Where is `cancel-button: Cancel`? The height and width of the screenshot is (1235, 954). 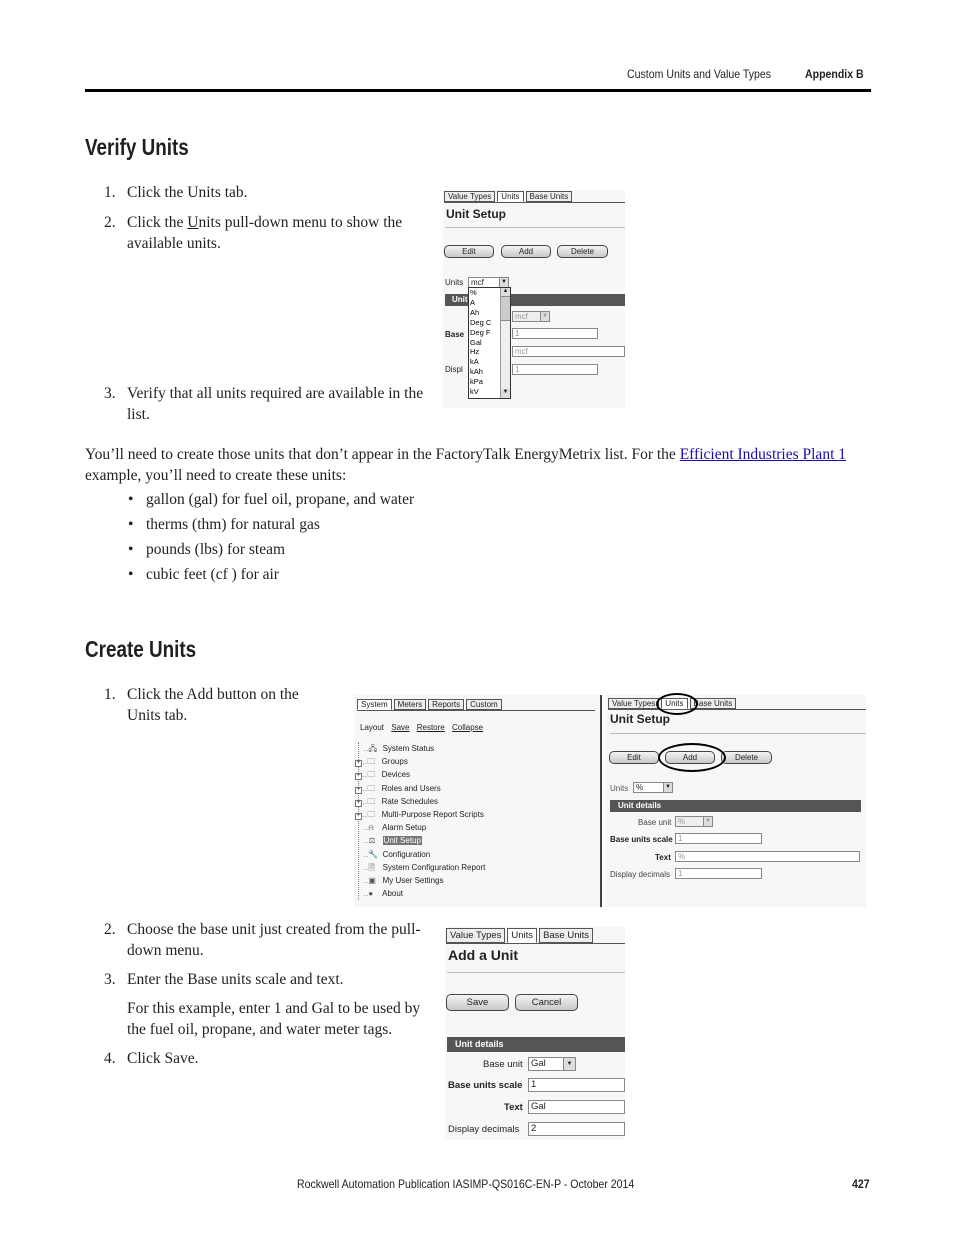 cancel-button: Cancel is located at coordinates (546, 1002).